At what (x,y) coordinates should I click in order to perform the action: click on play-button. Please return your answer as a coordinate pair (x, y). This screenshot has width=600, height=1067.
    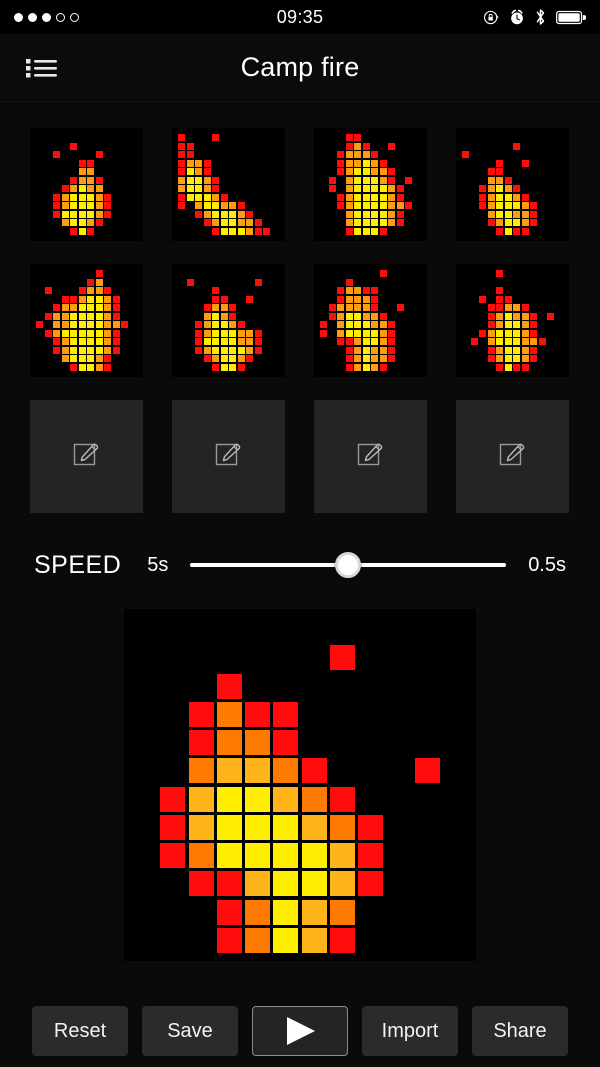
    Looking at the image, I should click on (300, 1031).